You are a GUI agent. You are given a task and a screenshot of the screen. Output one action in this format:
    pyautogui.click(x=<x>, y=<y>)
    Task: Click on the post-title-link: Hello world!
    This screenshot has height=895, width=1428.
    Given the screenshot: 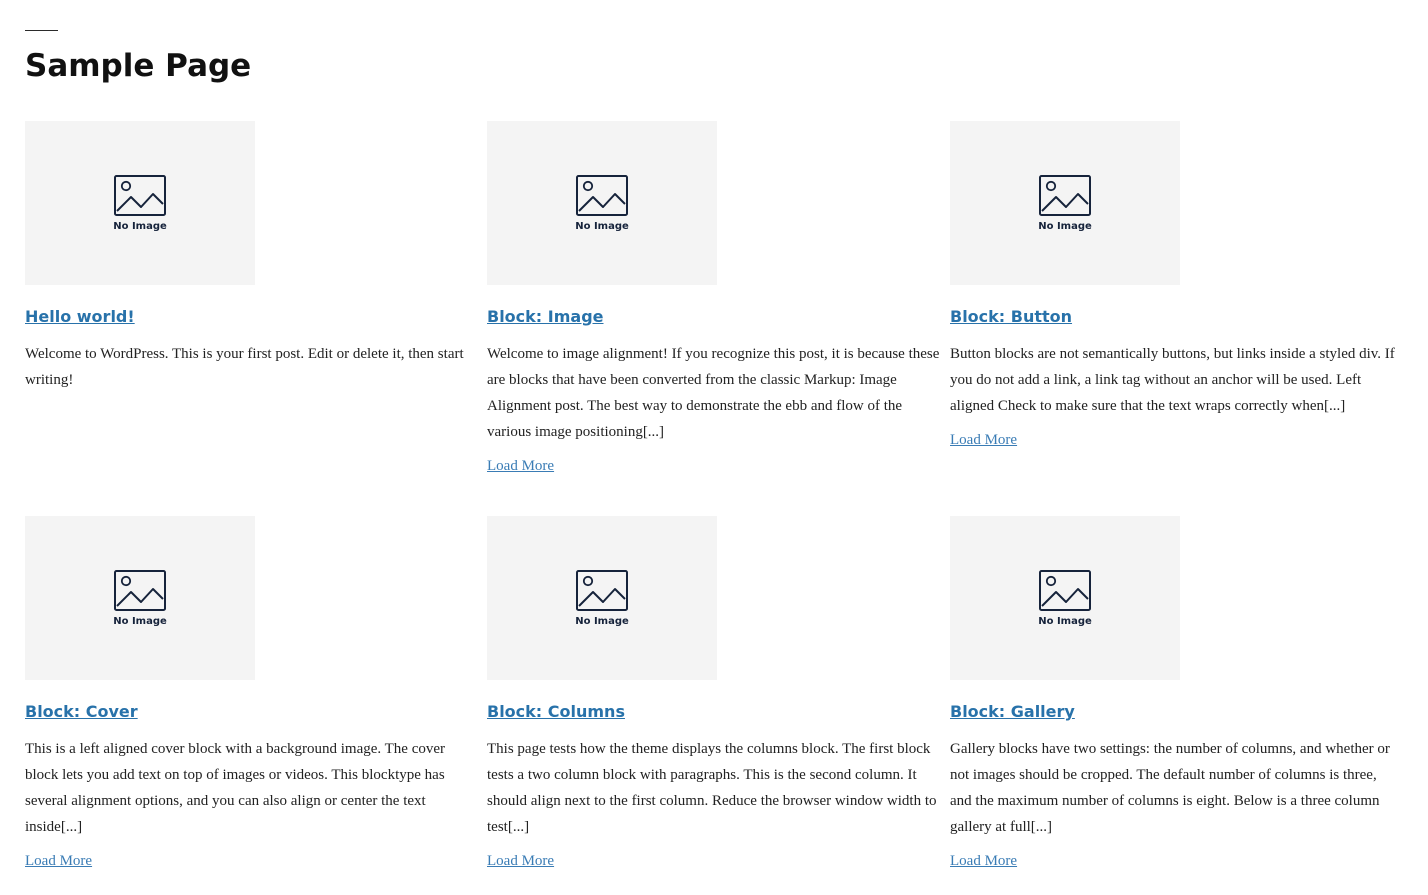 What is the action you would take?
    pyautogui.click(x=80, y=317)
    